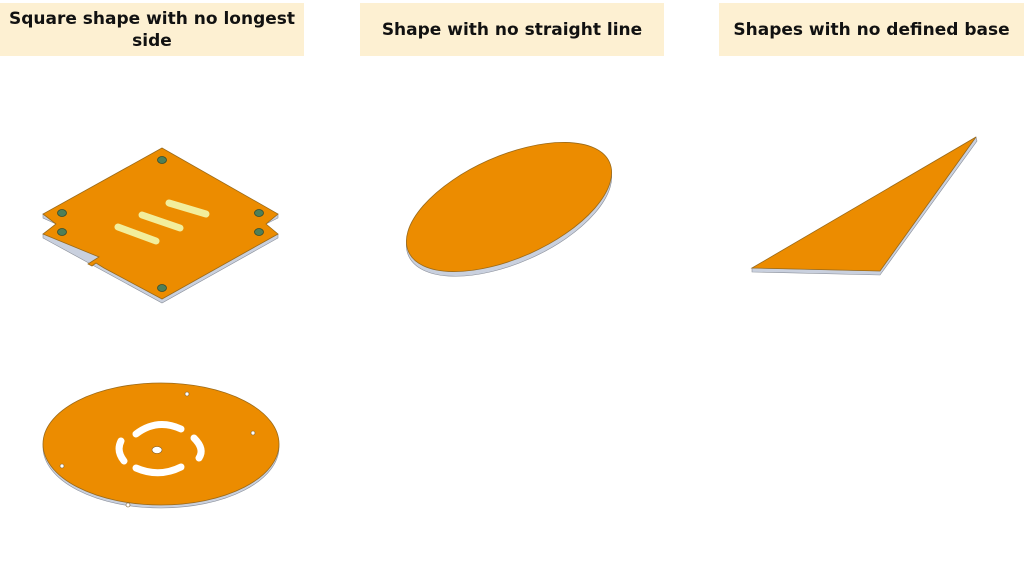 Image resolution: width=1024 pixels, height=572 pixels. I want to click on label-no-defined-base-text: Shapes with no defined base, so click(871, 29).